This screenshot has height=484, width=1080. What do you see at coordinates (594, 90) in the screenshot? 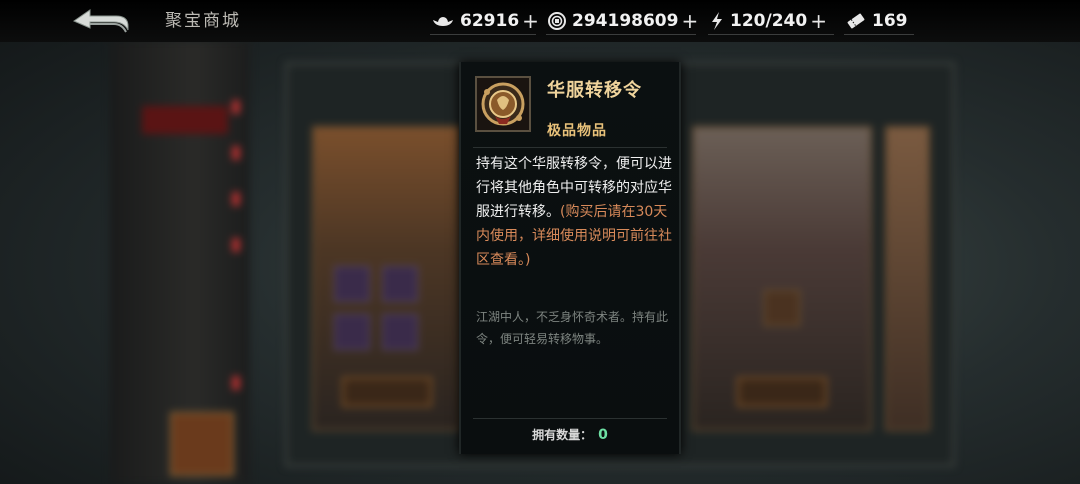
I see `item-name: 华服转移令` at bounding box center [594, 90].